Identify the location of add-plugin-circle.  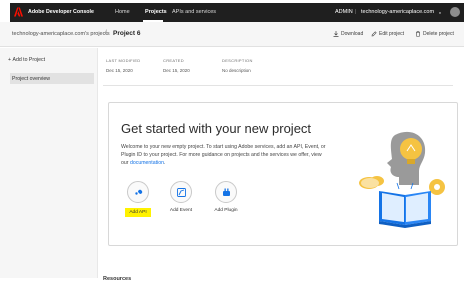
(226, 192).